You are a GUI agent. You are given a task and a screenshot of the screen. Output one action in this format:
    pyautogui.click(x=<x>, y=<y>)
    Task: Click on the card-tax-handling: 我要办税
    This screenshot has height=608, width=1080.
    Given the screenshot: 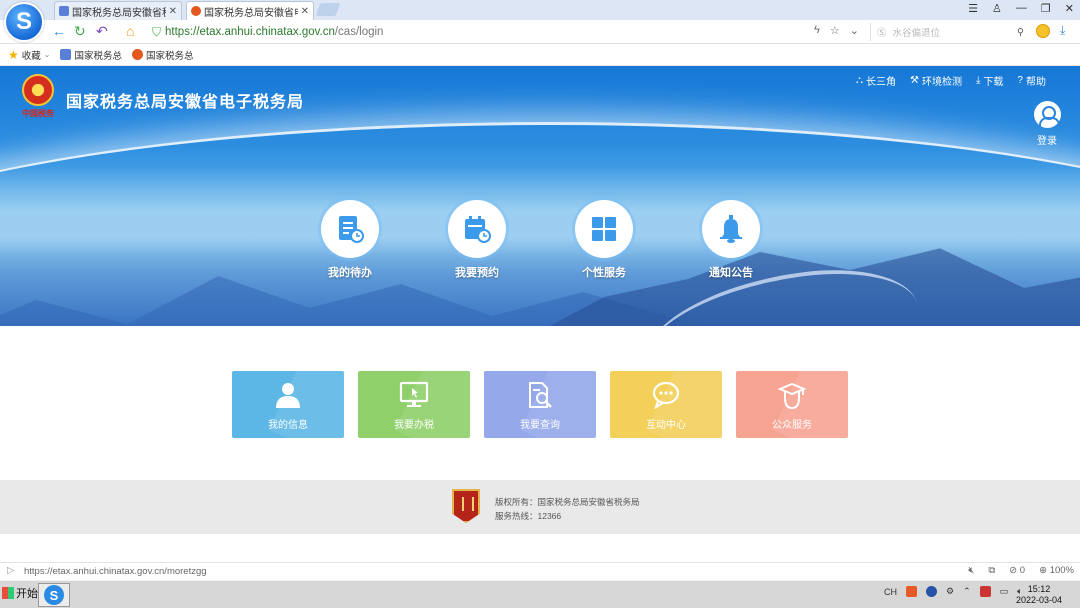 What is the action you would take?
    pyautogui.click(x=414, y=404)
    